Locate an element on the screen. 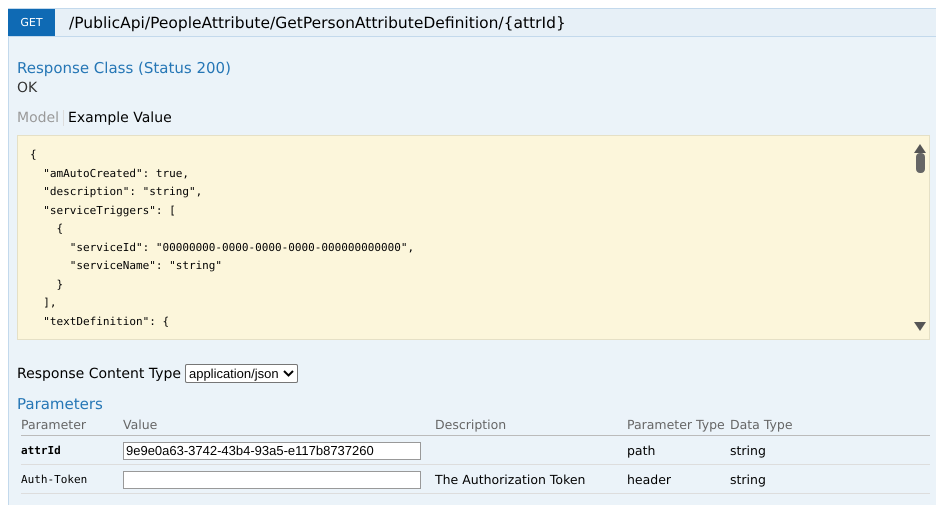 The height and width of the screenshot is (505, 936). column-header: Parameter is located at coordinates (54, 424).